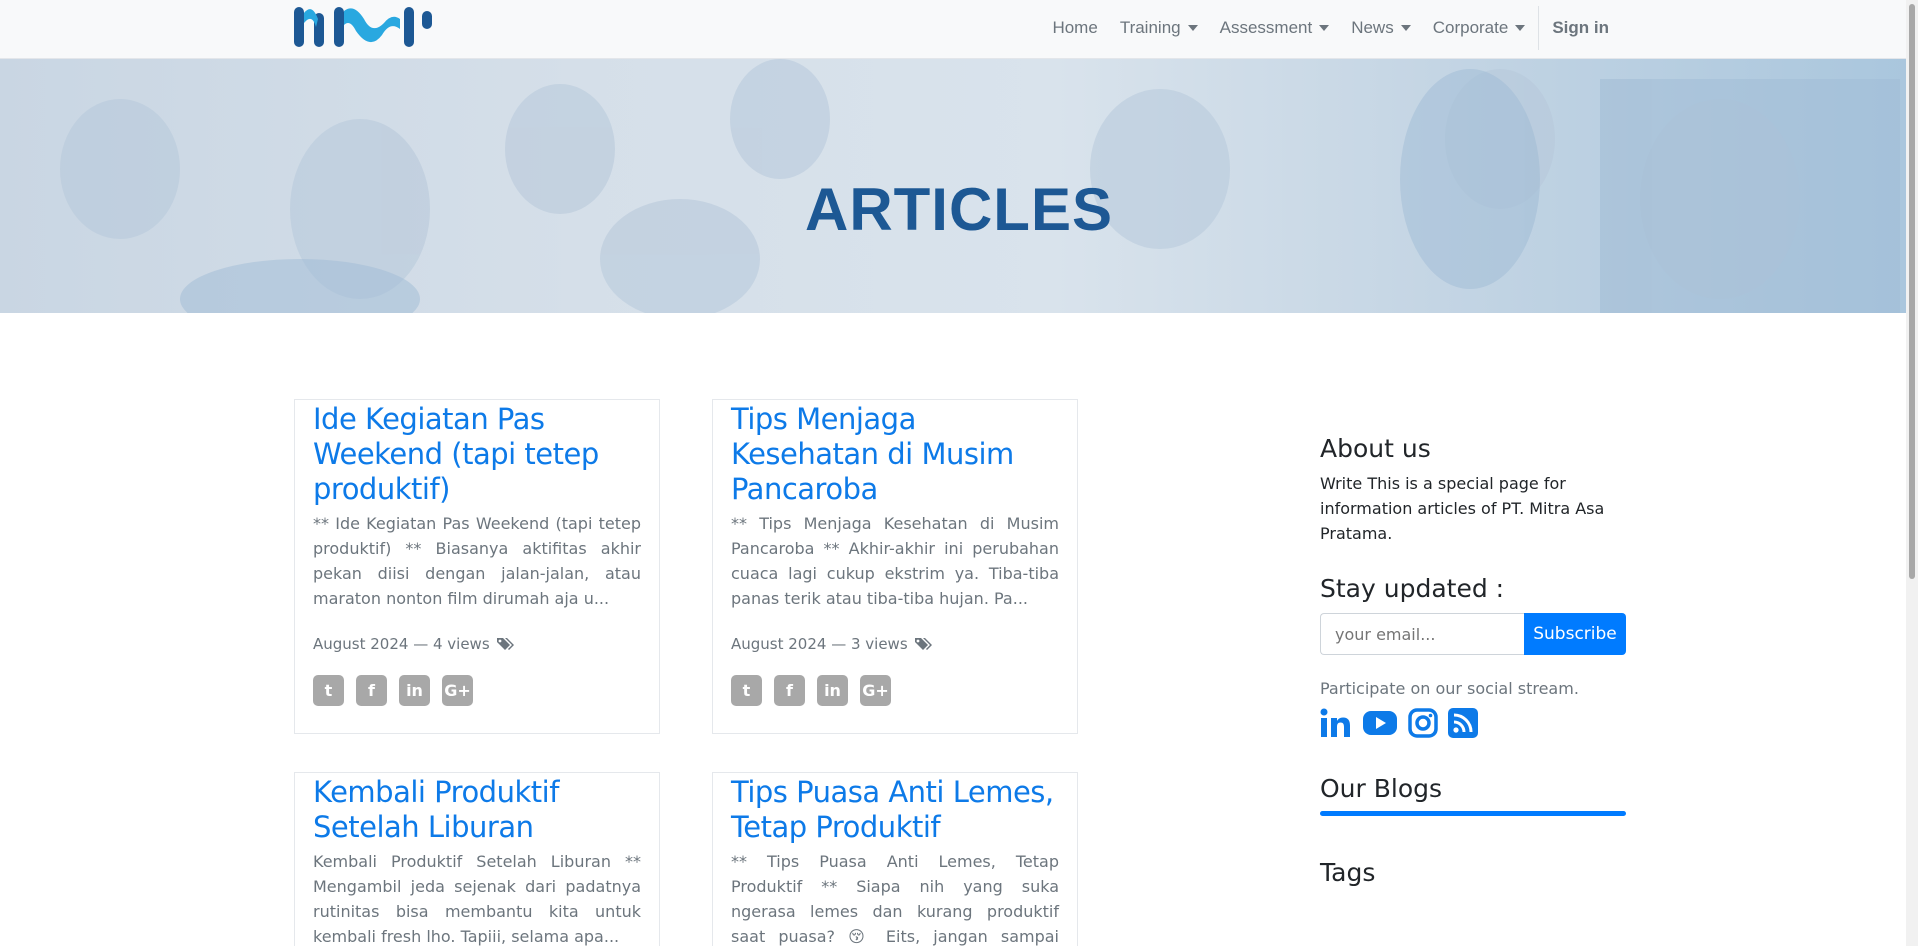  I want to click on nav-divider, so click(1539, 28).